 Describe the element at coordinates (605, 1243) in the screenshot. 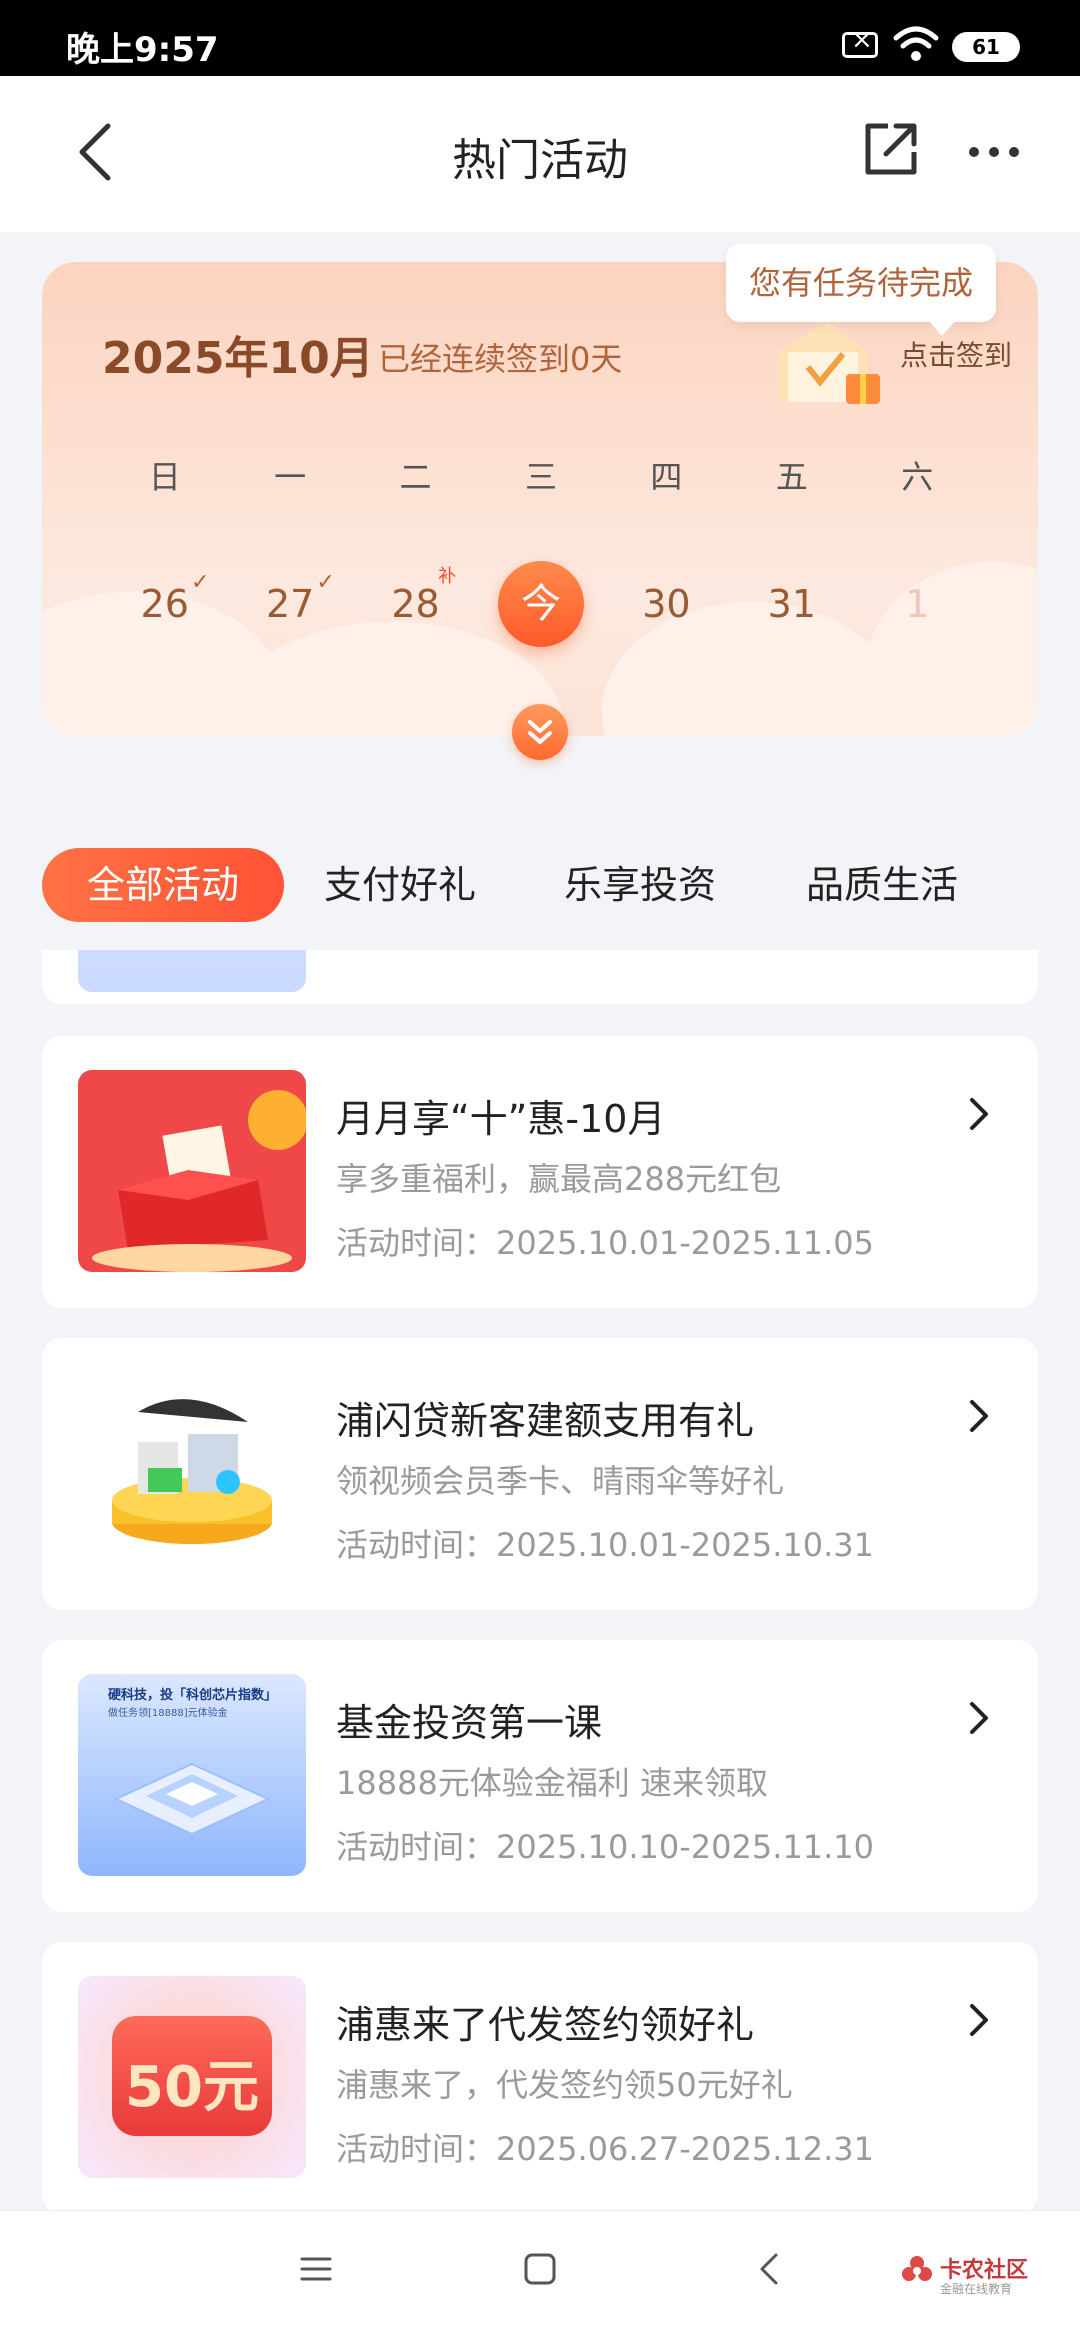

I see `activity-date: 活动时间：2025.10.01-2025.11.05` at that location.